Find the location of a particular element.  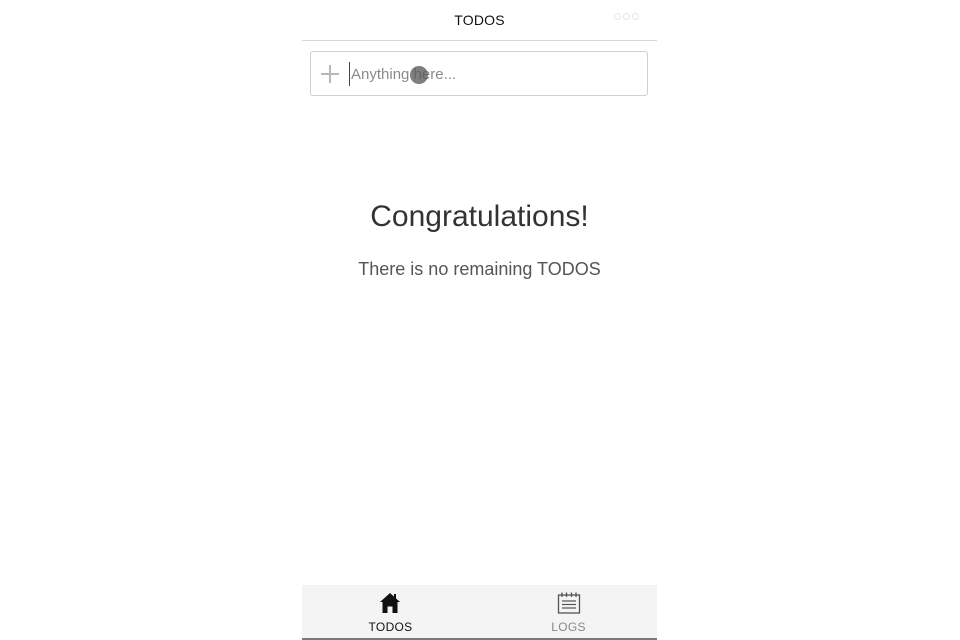

new-todo-input is located at coordinates (492, 74).